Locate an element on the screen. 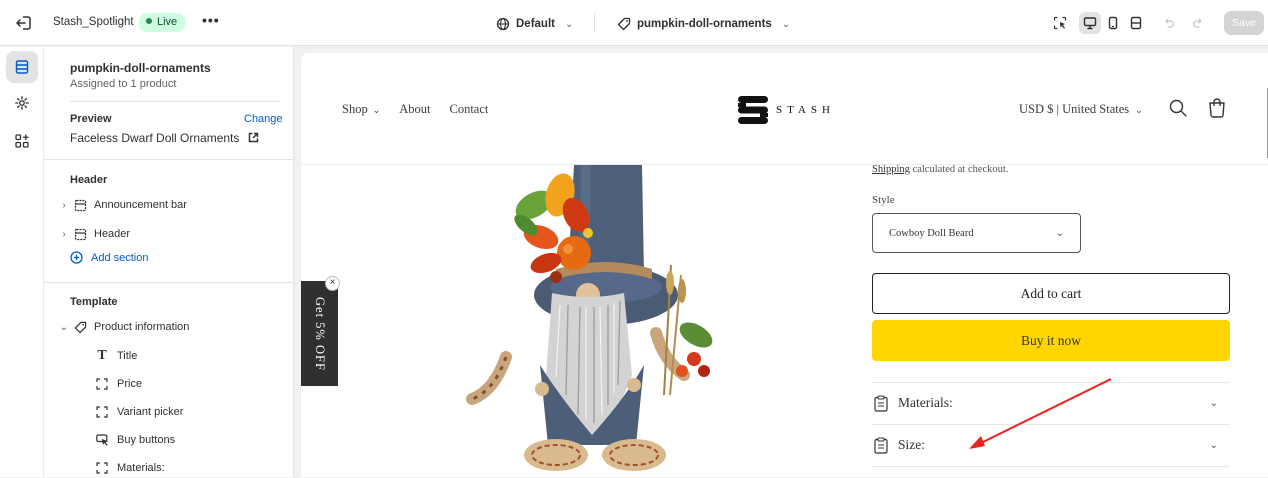  accordion-label: Materials: is located at coordinates (925, 402).